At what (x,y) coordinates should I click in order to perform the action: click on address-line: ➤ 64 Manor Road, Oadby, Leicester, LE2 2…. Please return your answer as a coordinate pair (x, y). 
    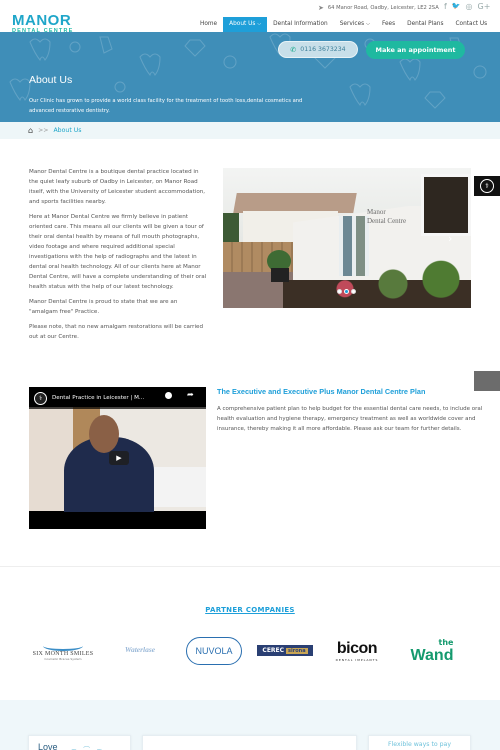
    Looking at the image, I should click on (378, 8).